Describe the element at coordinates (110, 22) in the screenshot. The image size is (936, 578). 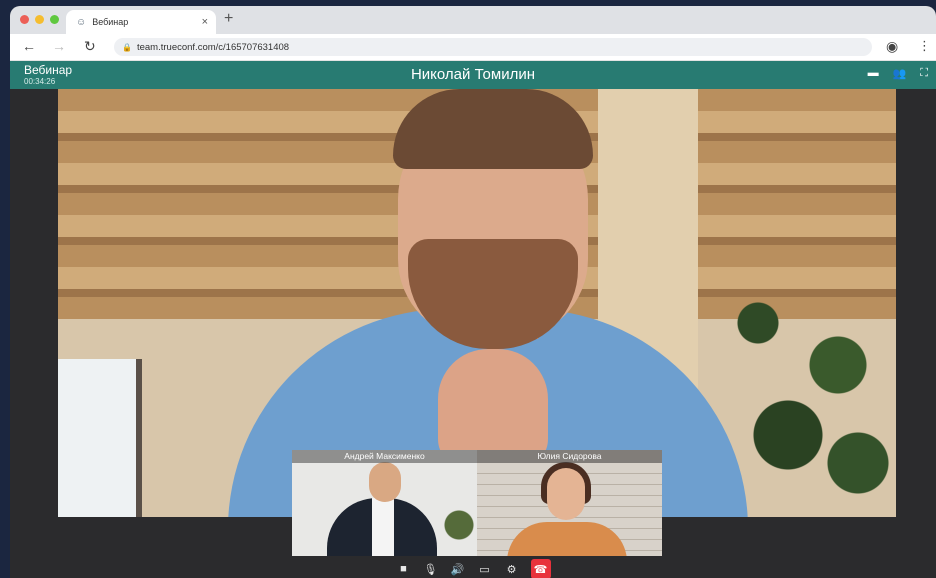
I see `tab-title: Вебинар` at that location.